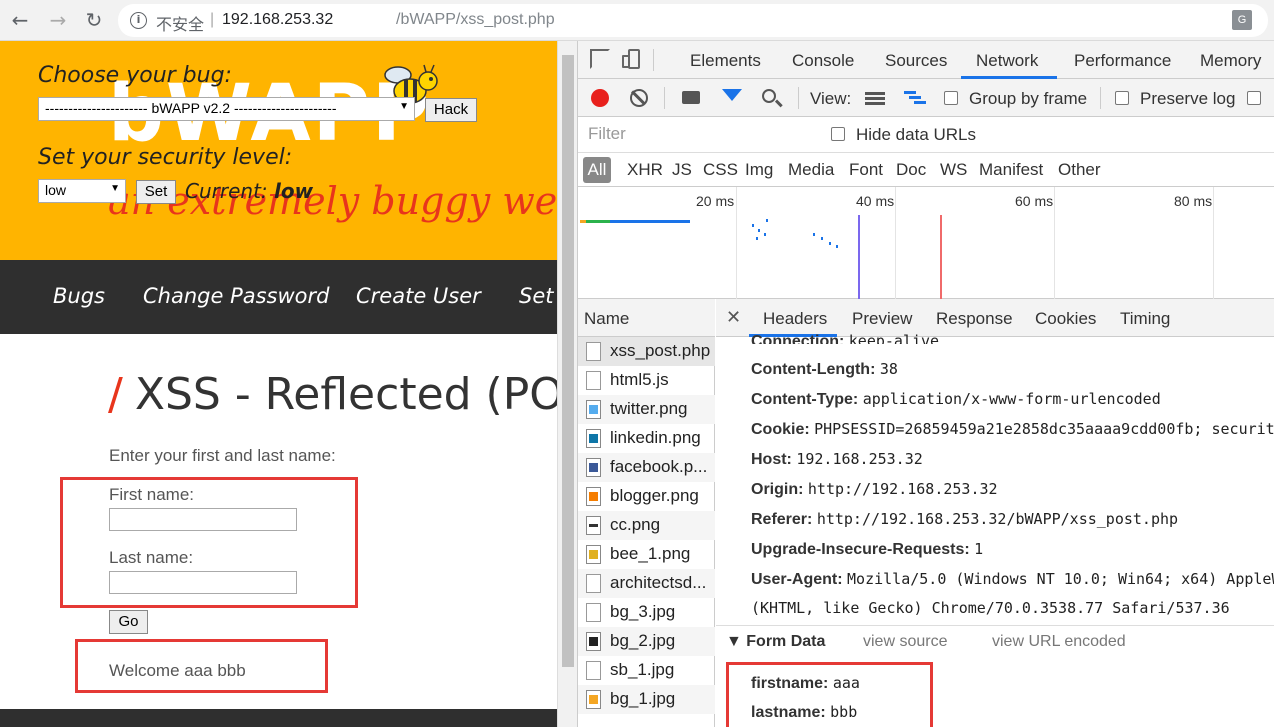 The image size is (1274, 727). I want to click on request-row: linkedin.png, so click(646, 438).